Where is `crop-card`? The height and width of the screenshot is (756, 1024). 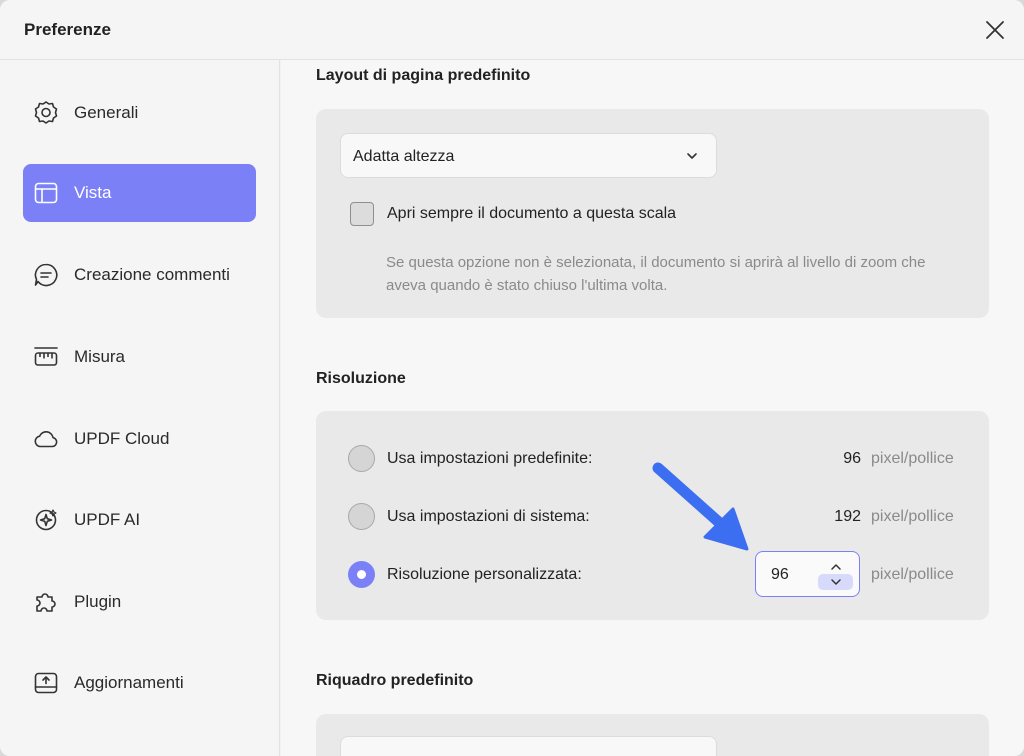 crop-card is located at coordinates (652, 735).